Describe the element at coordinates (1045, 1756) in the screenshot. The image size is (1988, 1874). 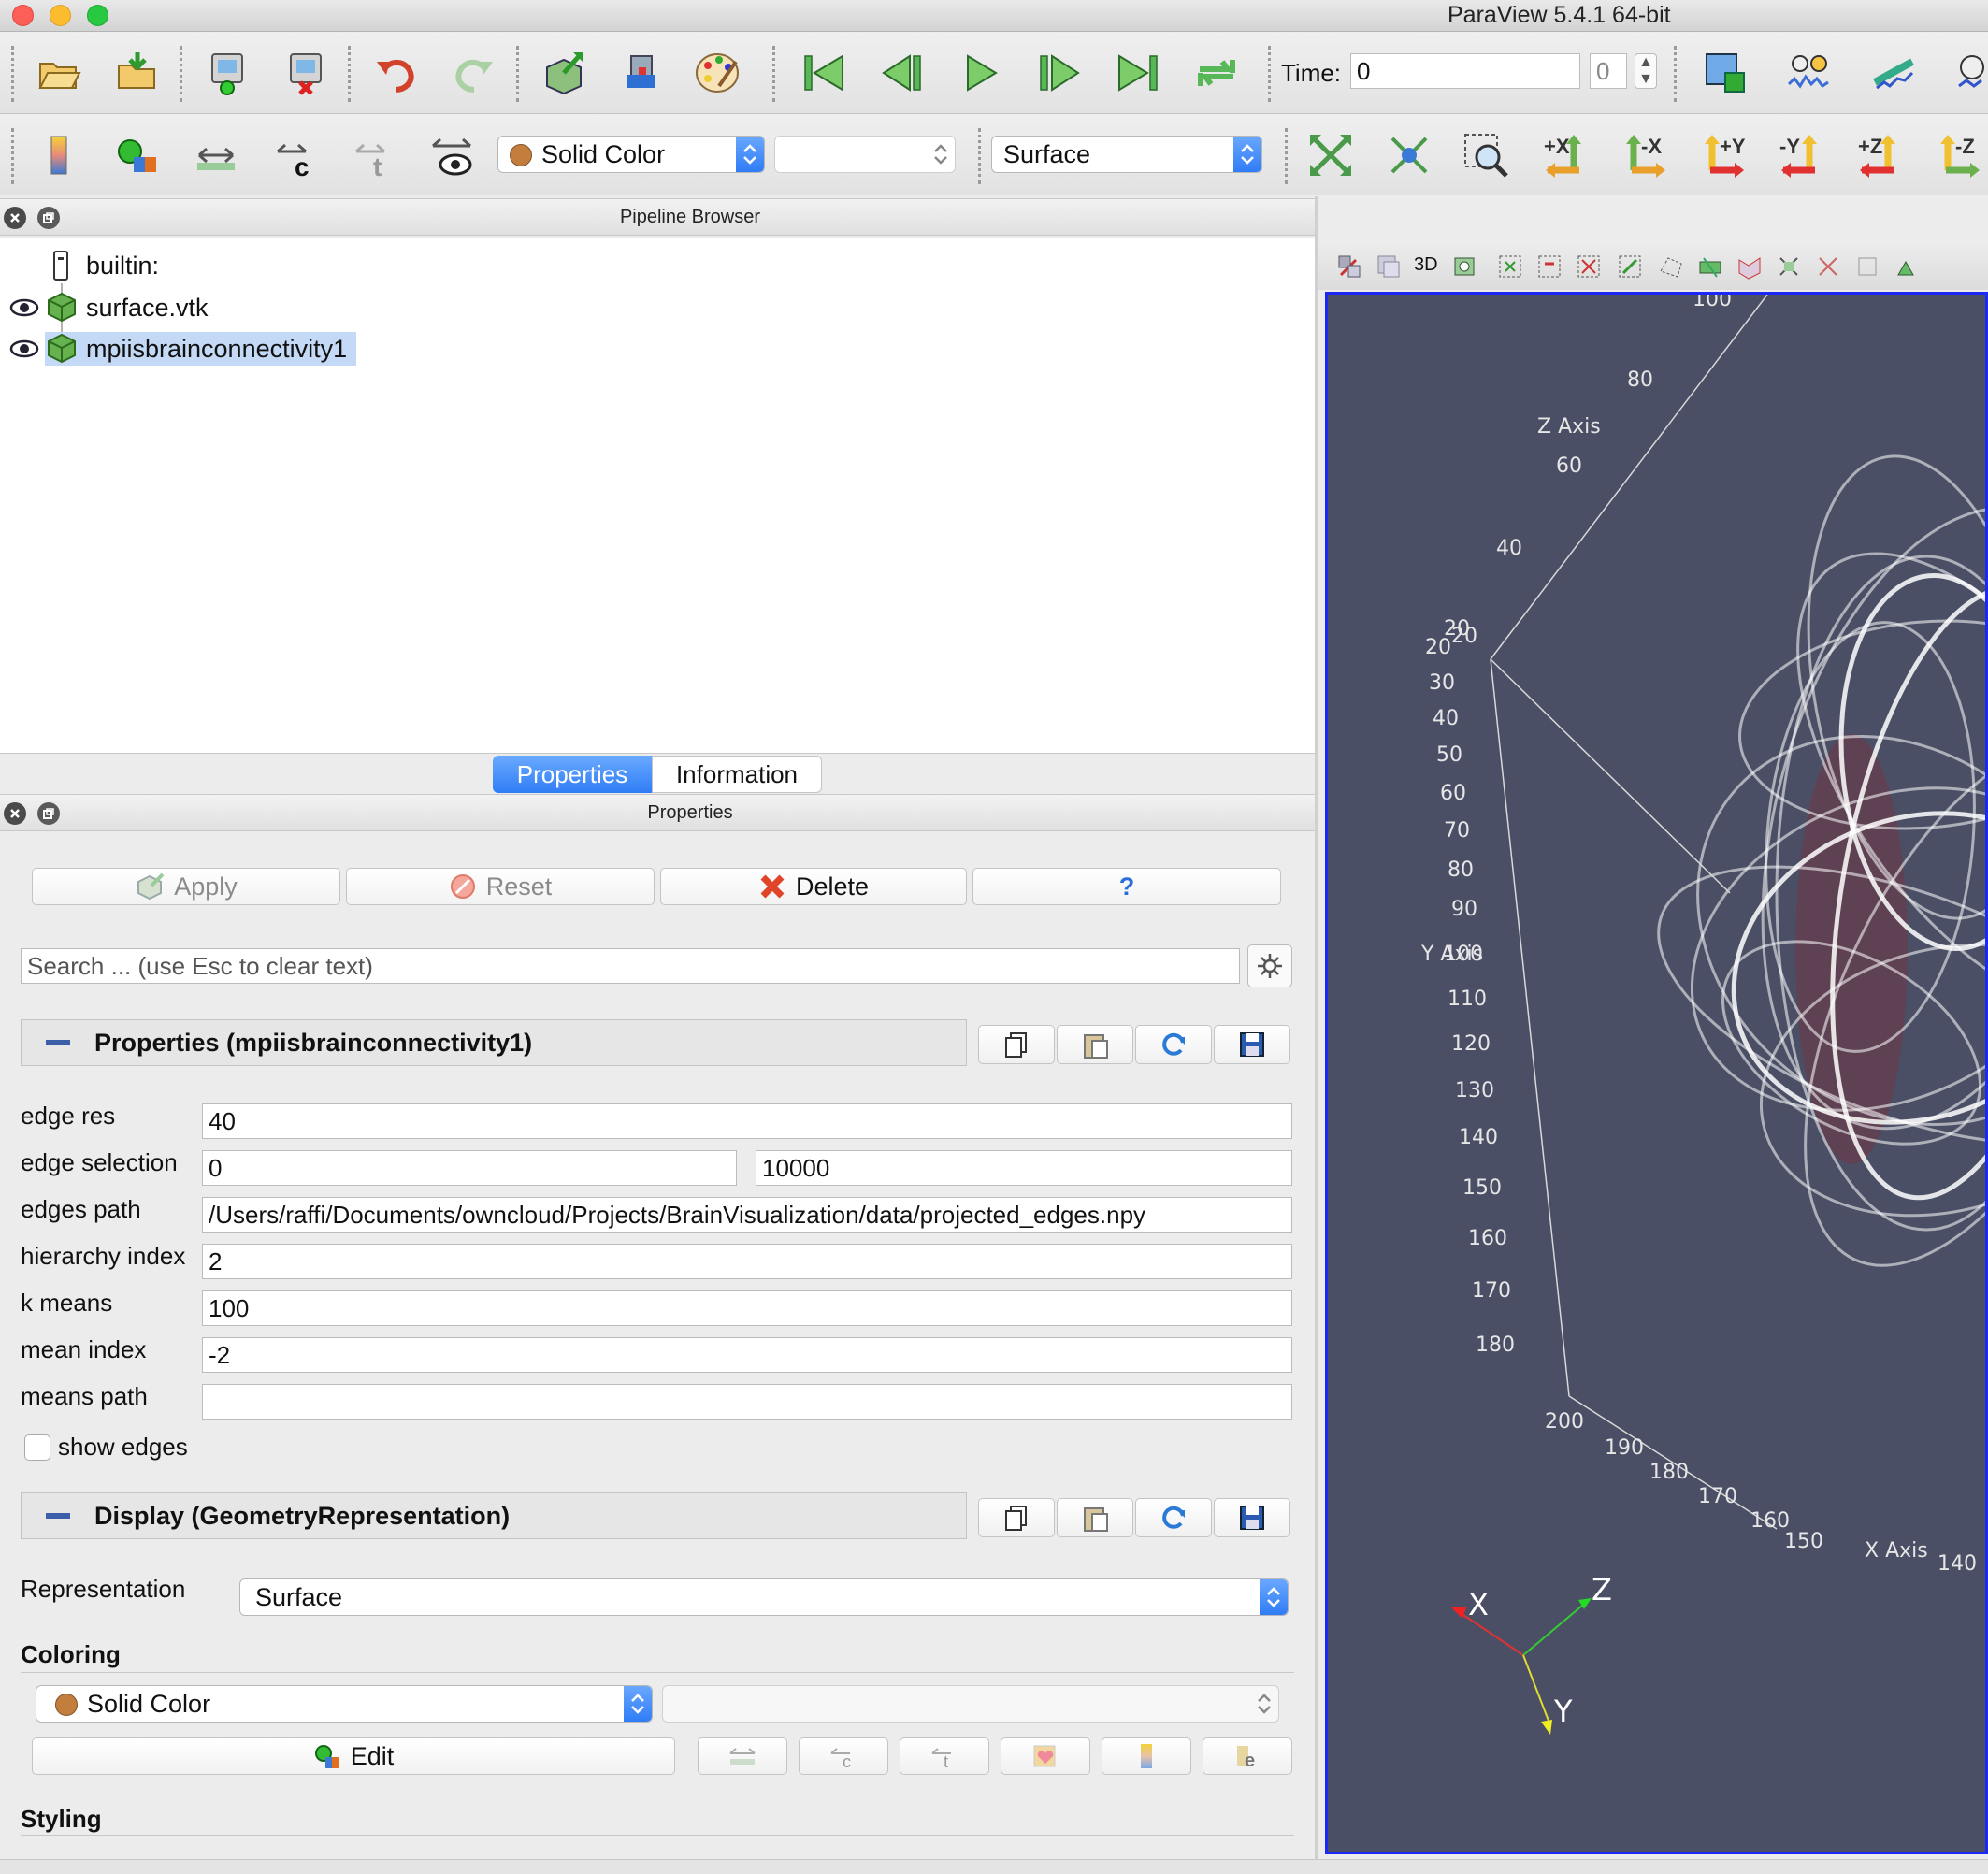
I see `favorite-preset-button` at that location.